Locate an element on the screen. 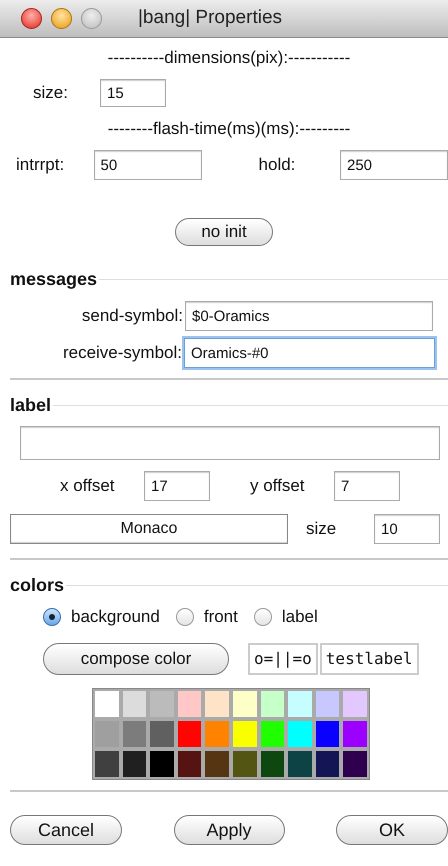  field-label: receive-symbol: is located at coordinates (122, 353).